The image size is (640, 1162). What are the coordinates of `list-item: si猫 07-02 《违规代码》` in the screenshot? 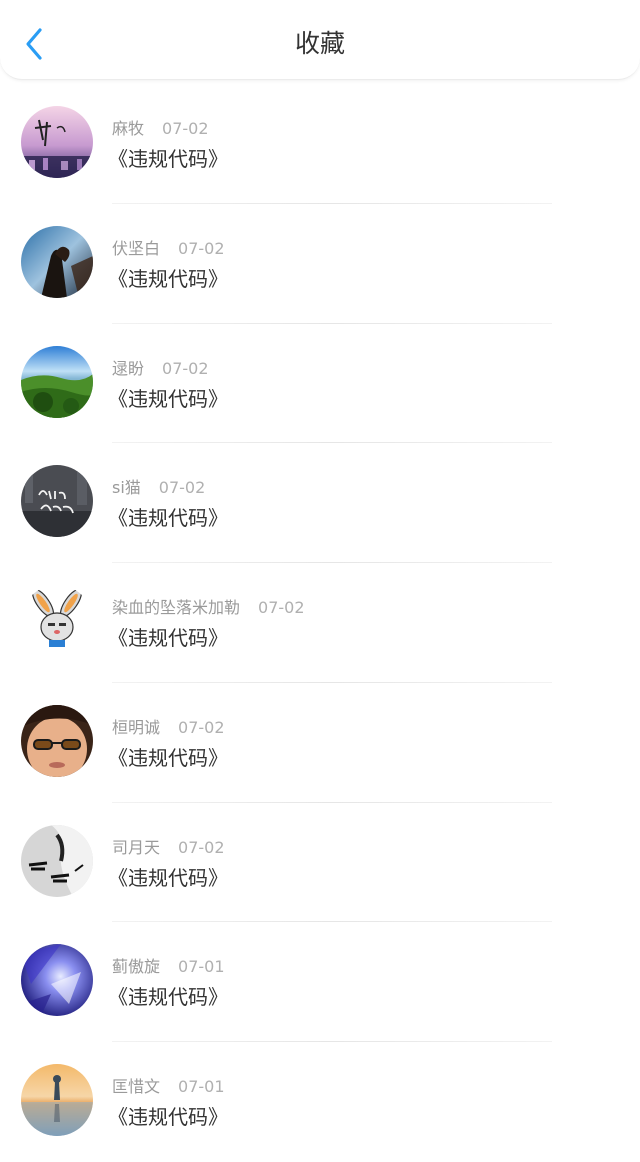 It's located at (320, 503).